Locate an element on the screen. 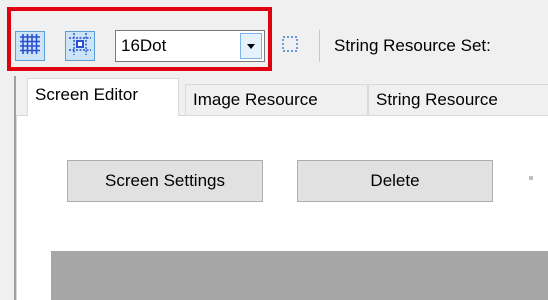 This screenshot has width=548, height=300. tab-image-resource: Image Resource is located at coordinates (276, 99).